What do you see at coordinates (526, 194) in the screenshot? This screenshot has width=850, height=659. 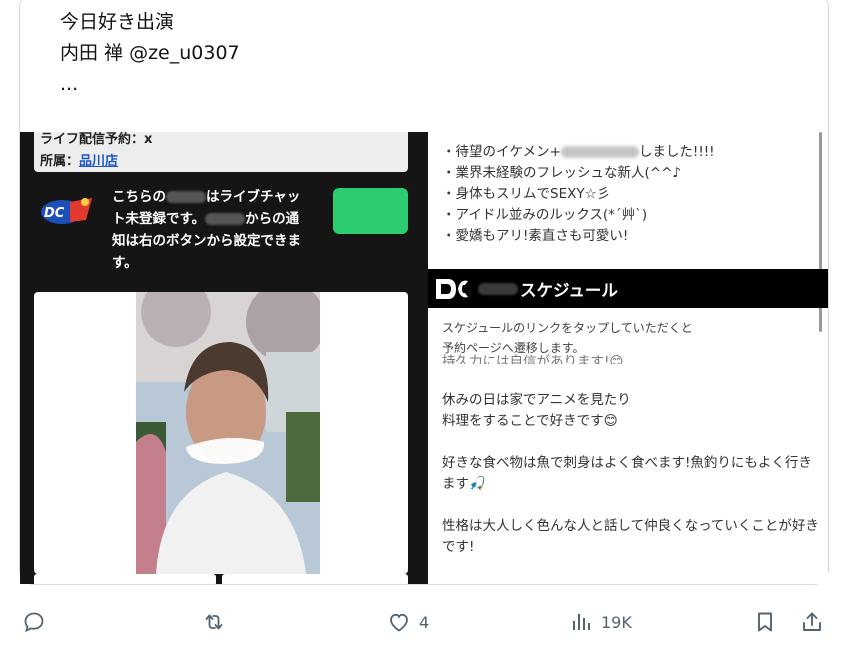 I see `feature-item: ・身体もスリムでSEXY☆彡` at bounding box center [526, 194].